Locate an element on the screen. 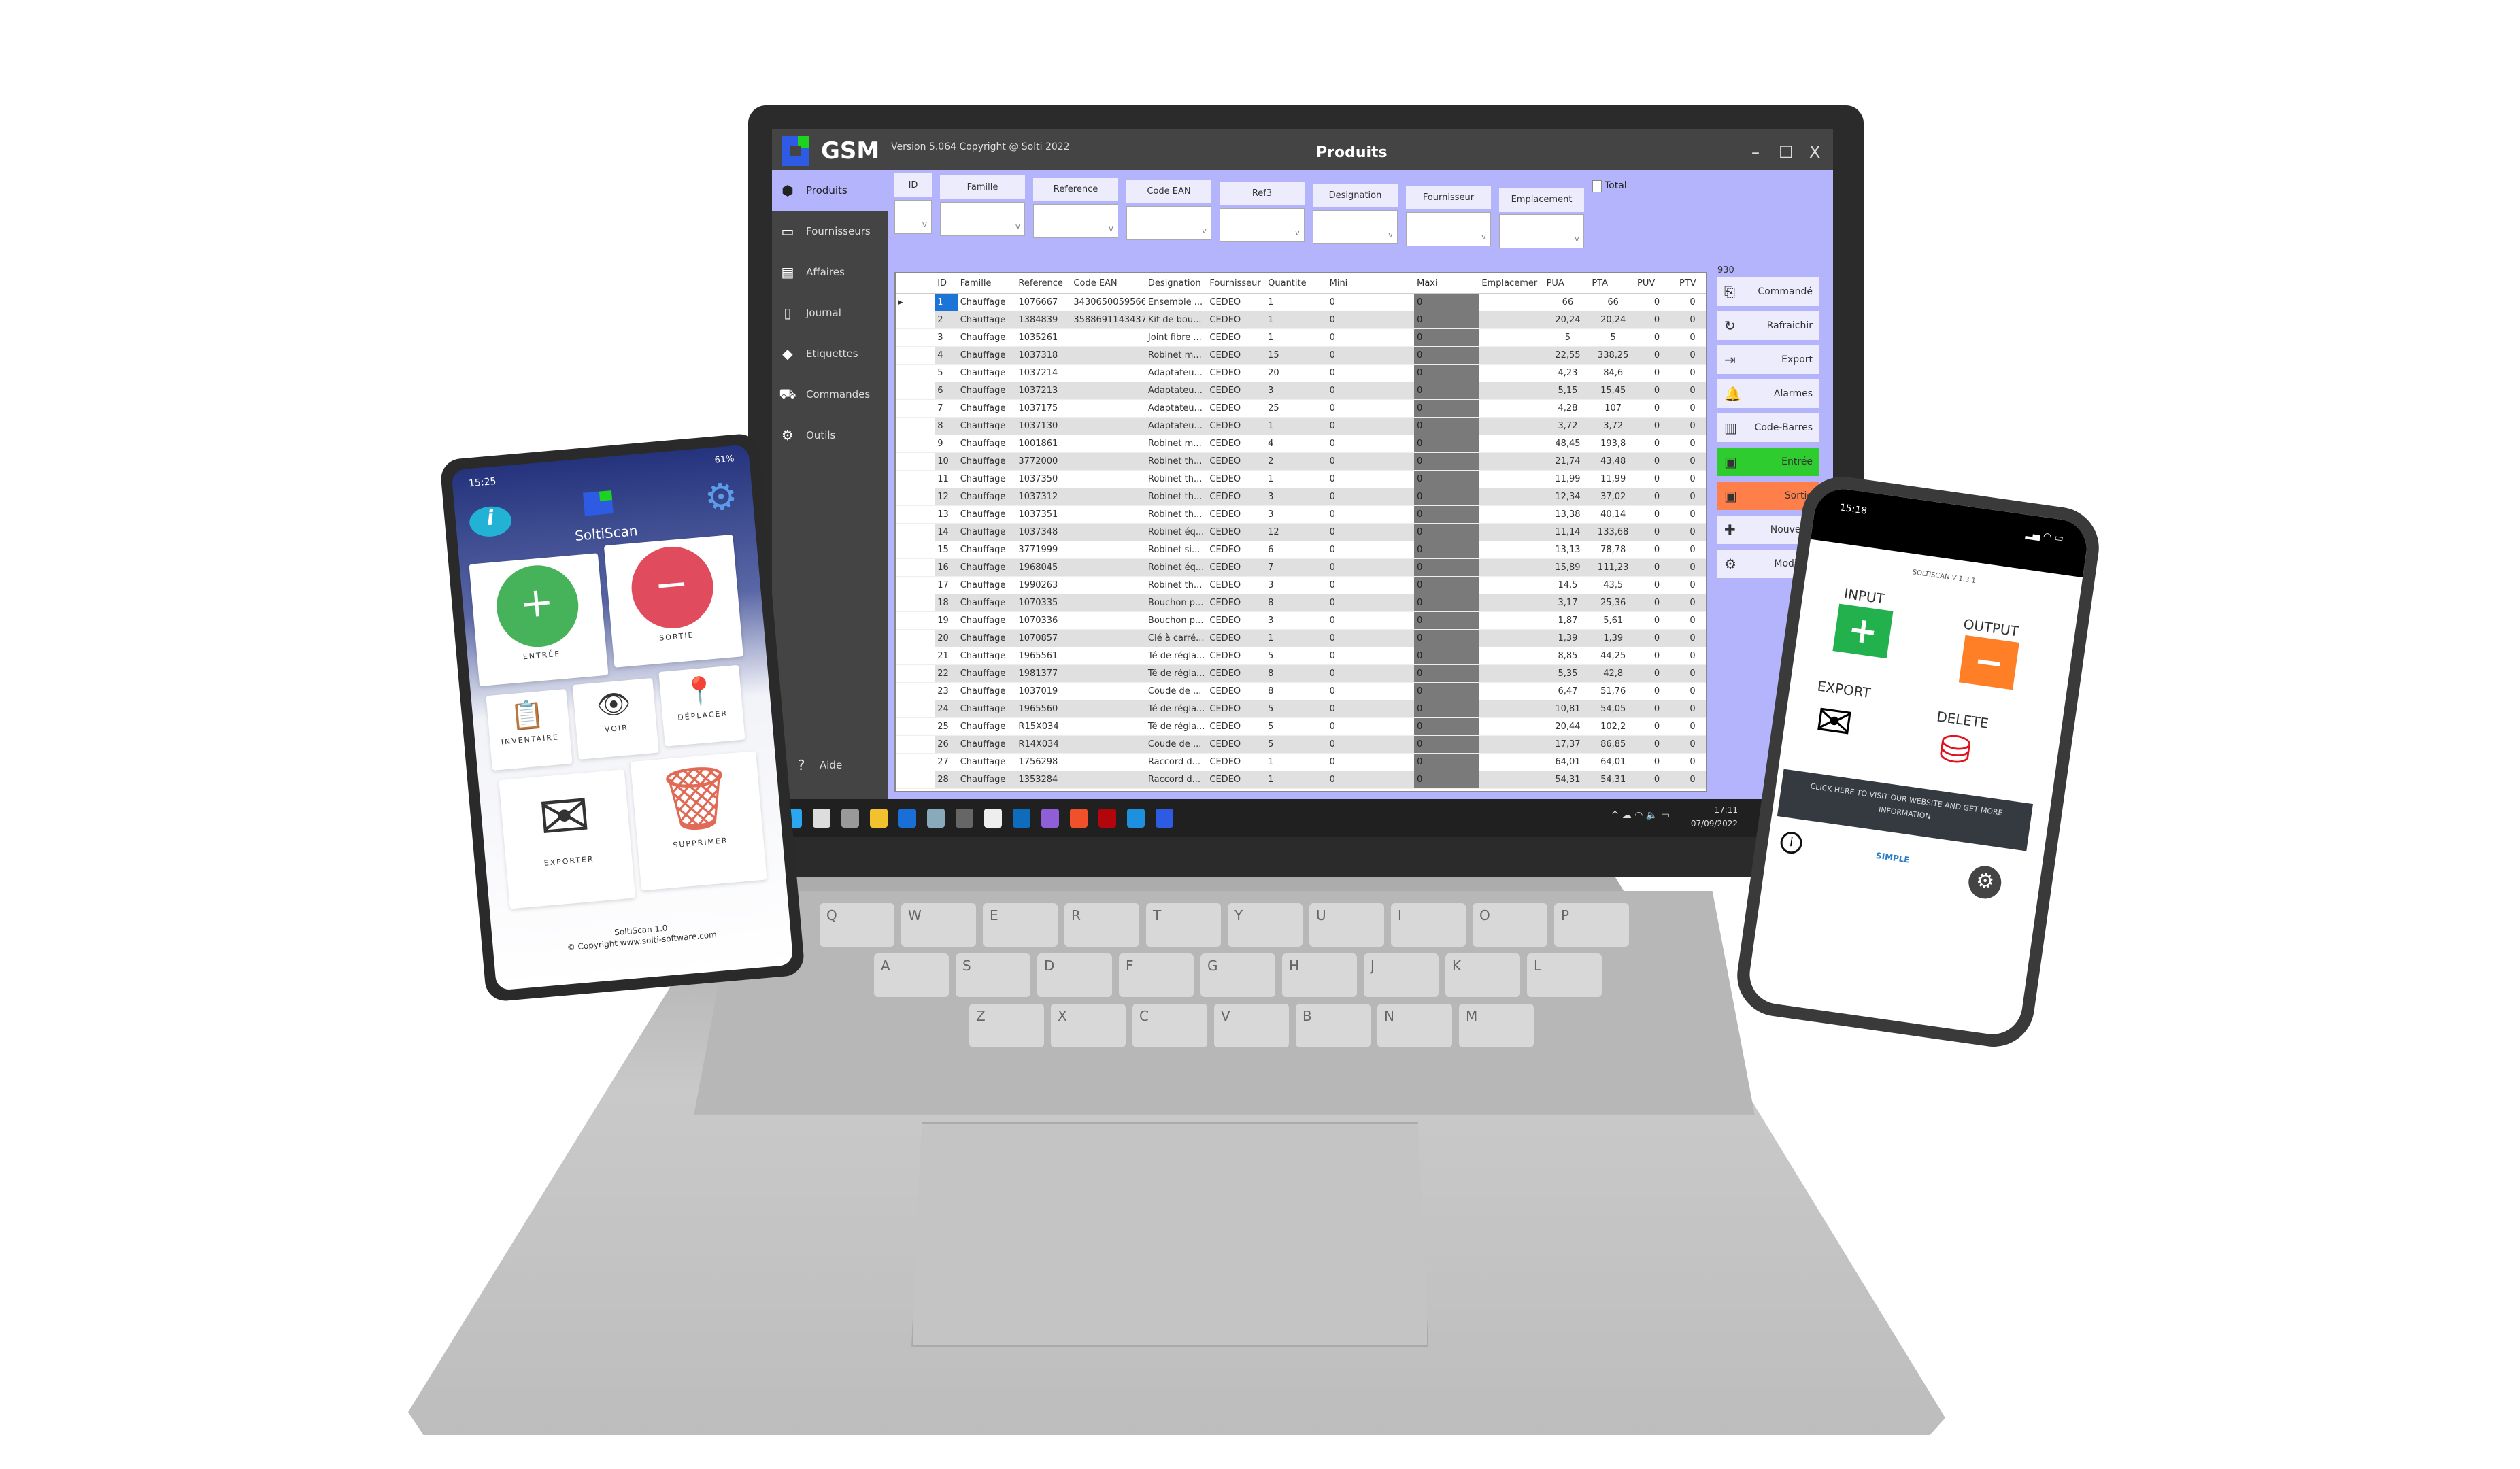 This screenshot has height=1469, width=2520. grid-cell: 5,35 is located at coordinates (1567, 673).